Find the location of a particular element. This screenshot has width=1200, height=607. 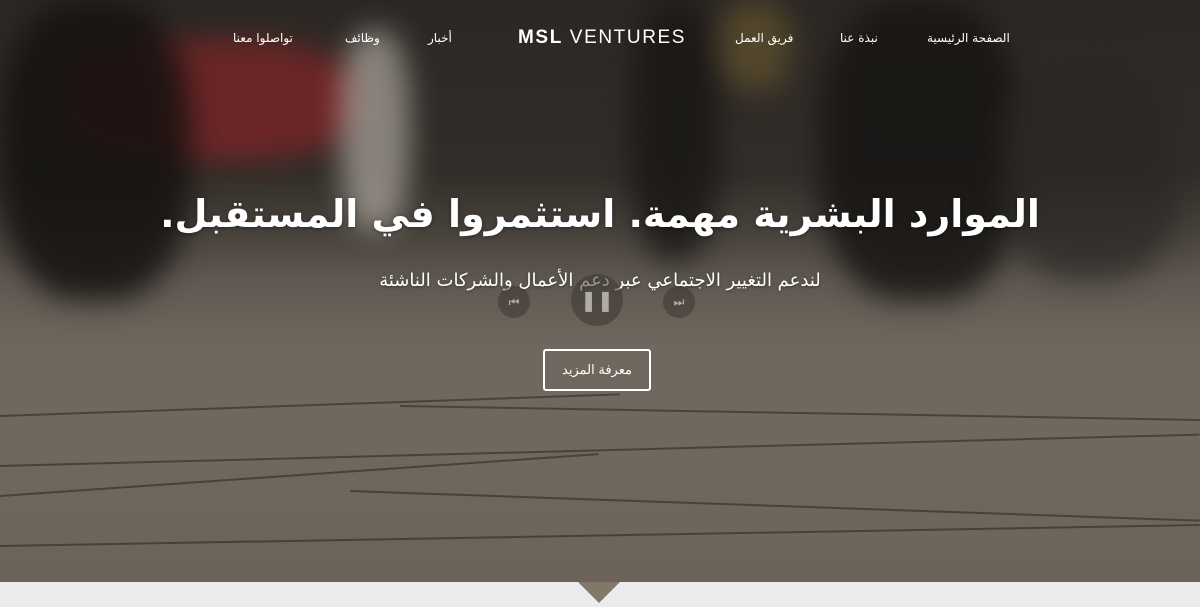

learn-more-button: معرفة المزيد is located at coordinates (597, 370).